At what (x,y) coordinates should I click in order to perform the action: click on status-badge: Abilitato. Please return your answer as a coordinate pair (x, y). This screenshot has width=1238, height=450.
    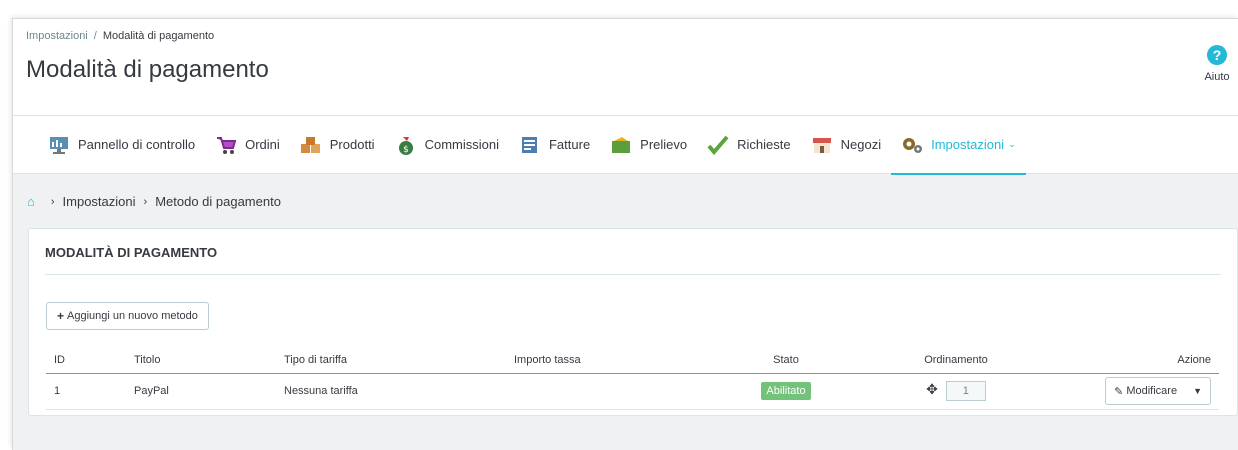
    Looking at the image, I should click on (786, 391).